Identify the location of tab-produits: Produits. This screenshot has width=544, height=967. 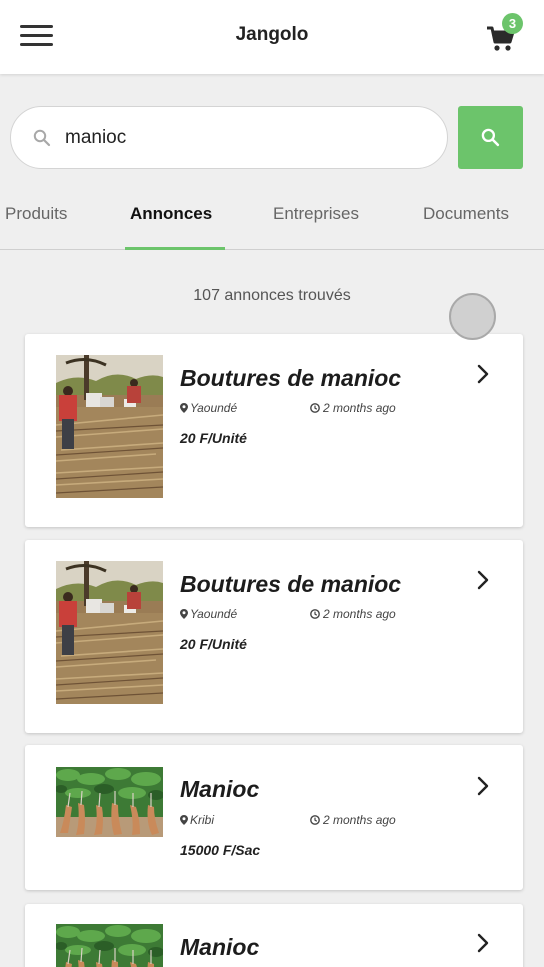
(36, 214).